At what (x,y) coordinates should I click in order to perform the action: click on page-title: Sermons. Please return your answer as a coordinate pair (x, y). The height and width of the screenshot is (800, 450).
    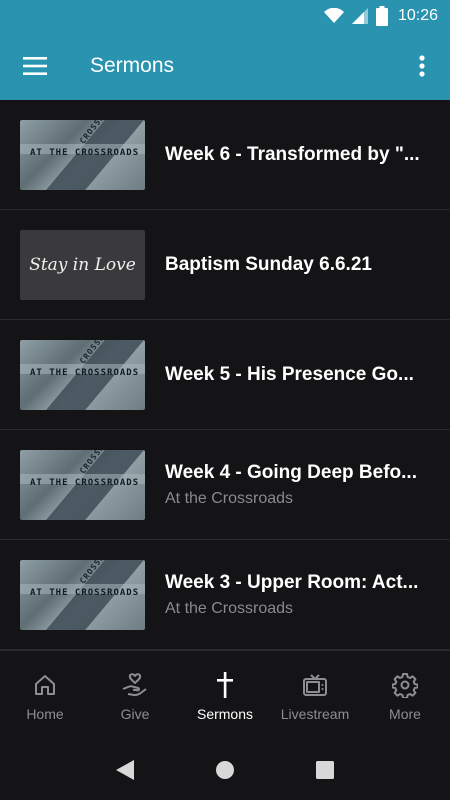
    Looking at the image, I should click on (132, 65).